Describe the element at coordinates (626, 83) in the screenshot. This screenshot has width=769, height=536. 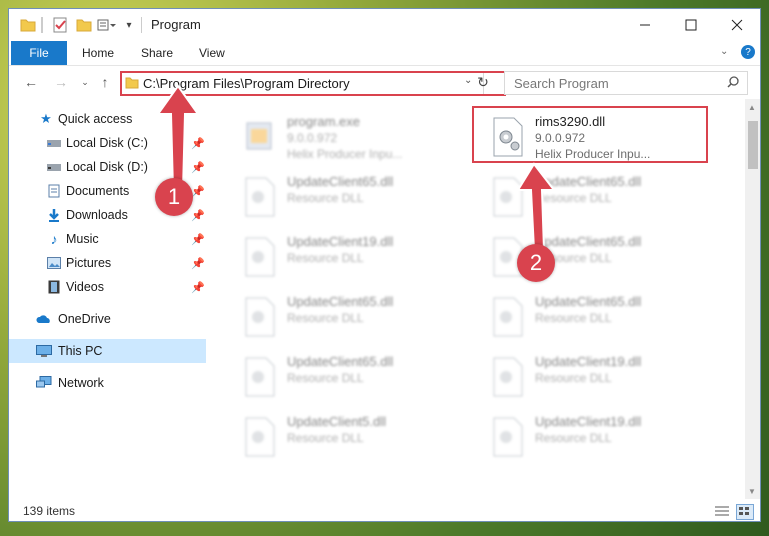
I see `search-input: Search Program` at that location.